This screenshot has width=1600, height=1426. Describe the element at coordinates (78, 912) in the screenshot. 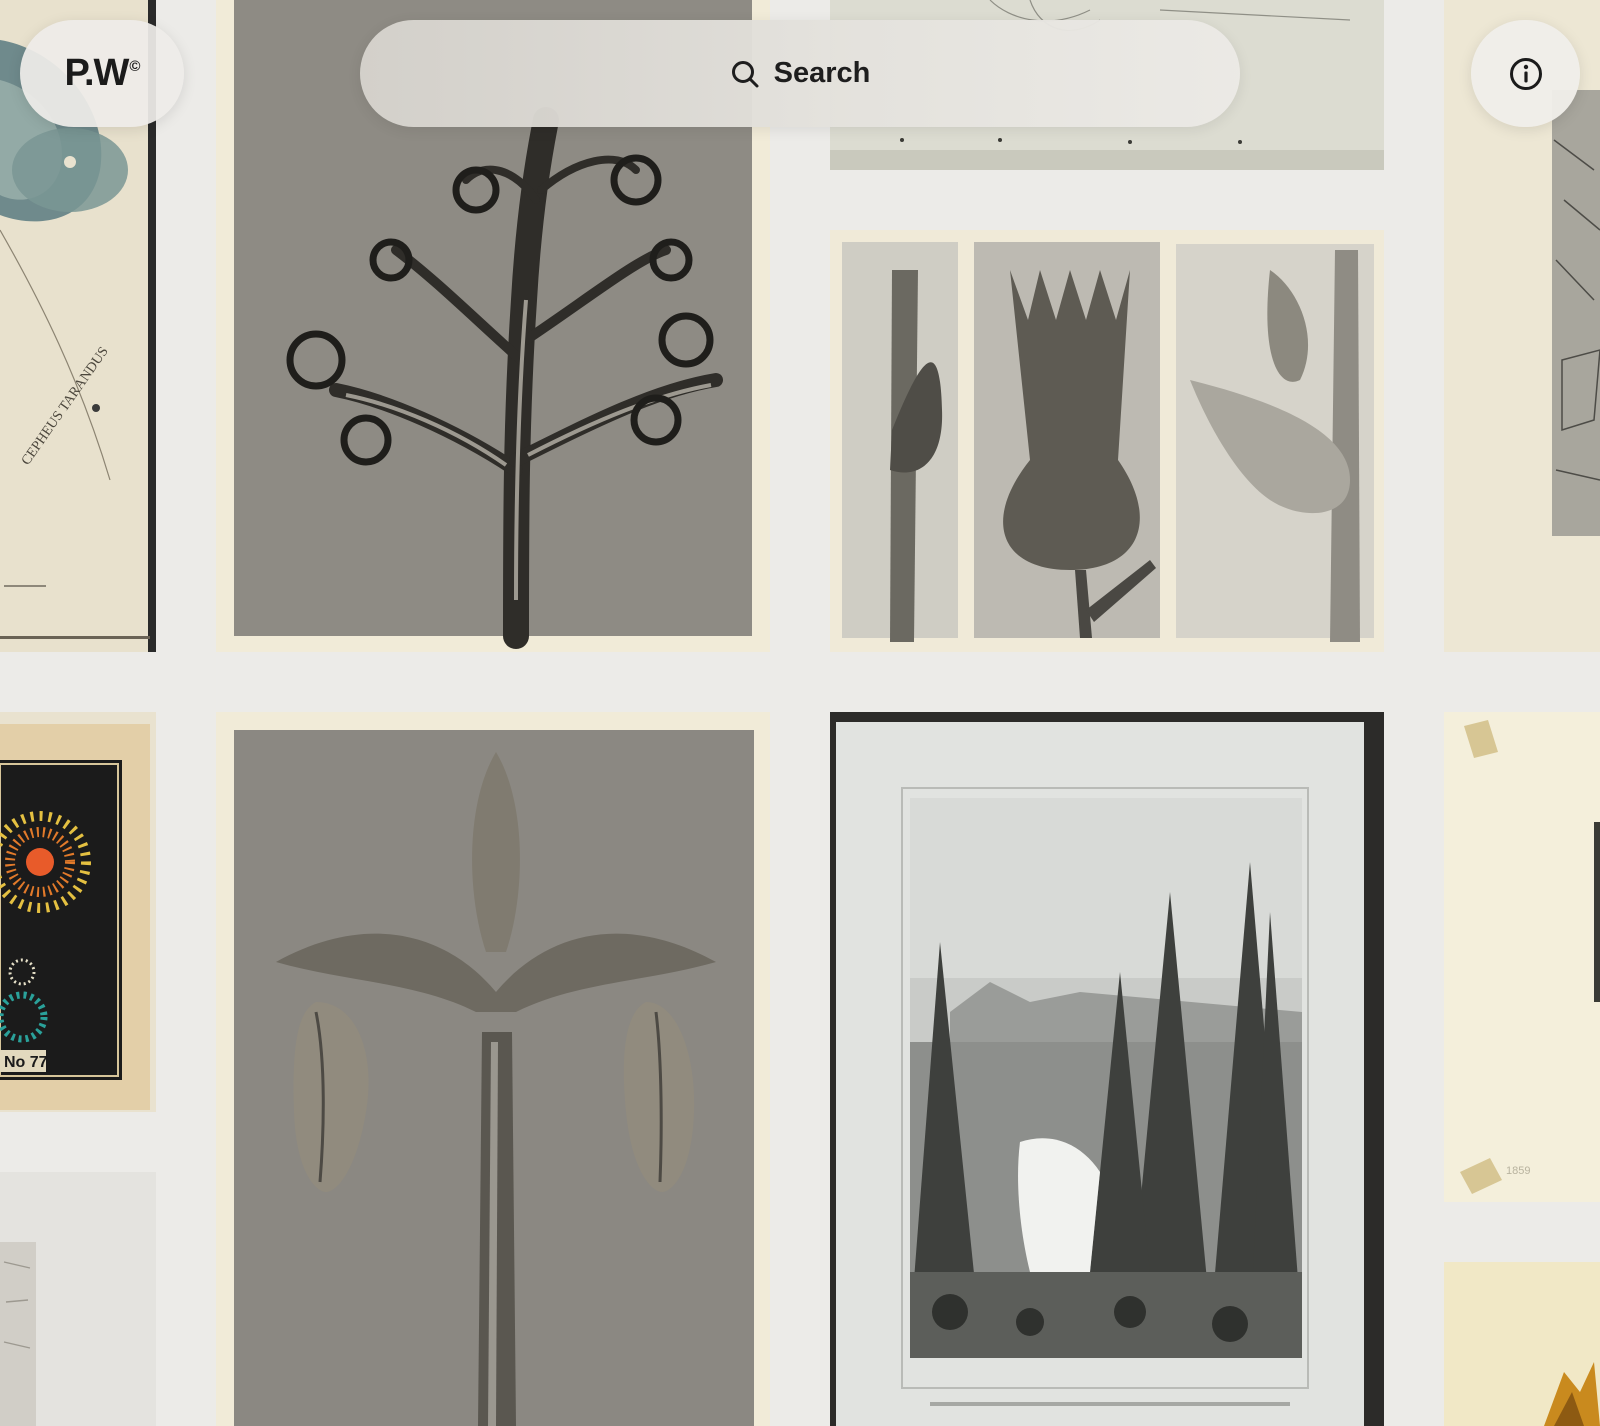

I see `artwork-tile-fireworks: No 77` at that location.